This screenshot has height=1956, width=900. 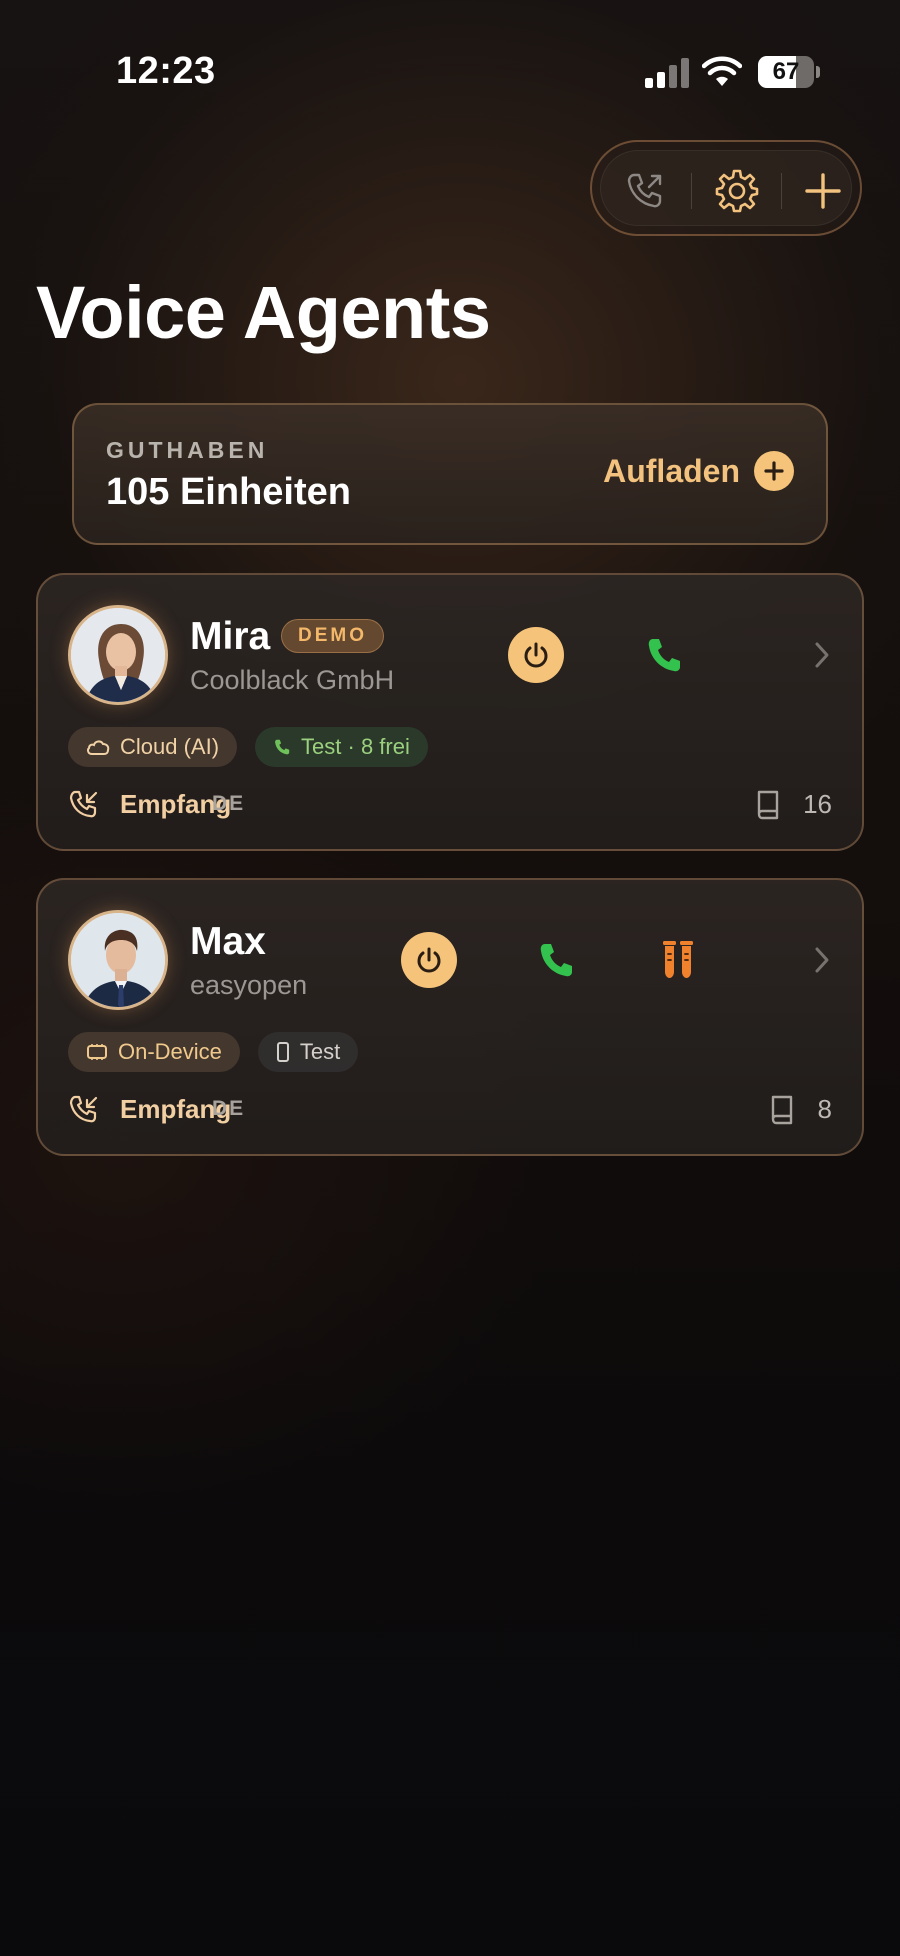 What do you see at coordinates (248, 747) in the screenshot?
I see `agent-chips: Cloud (AI) Test · 8 frei` at bounding box center [248, 747].